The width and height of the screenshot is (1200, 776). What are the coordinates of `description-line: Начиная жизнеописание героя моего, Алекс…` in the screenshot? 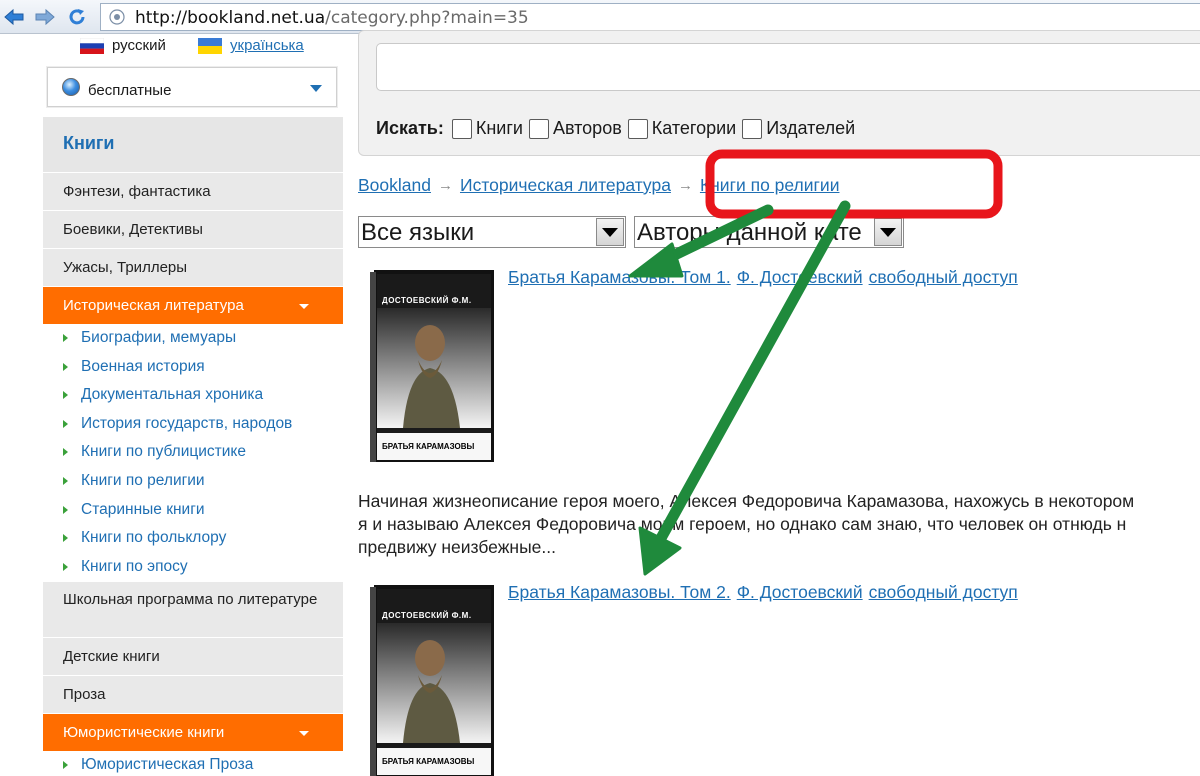 It's located at (746, 501).